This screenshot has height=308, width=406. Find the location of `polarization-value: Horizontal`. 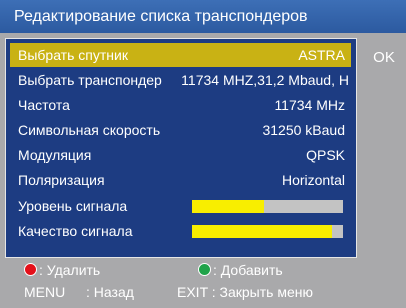

polarization-value: Horizontal is located at coordinates (313, 180).